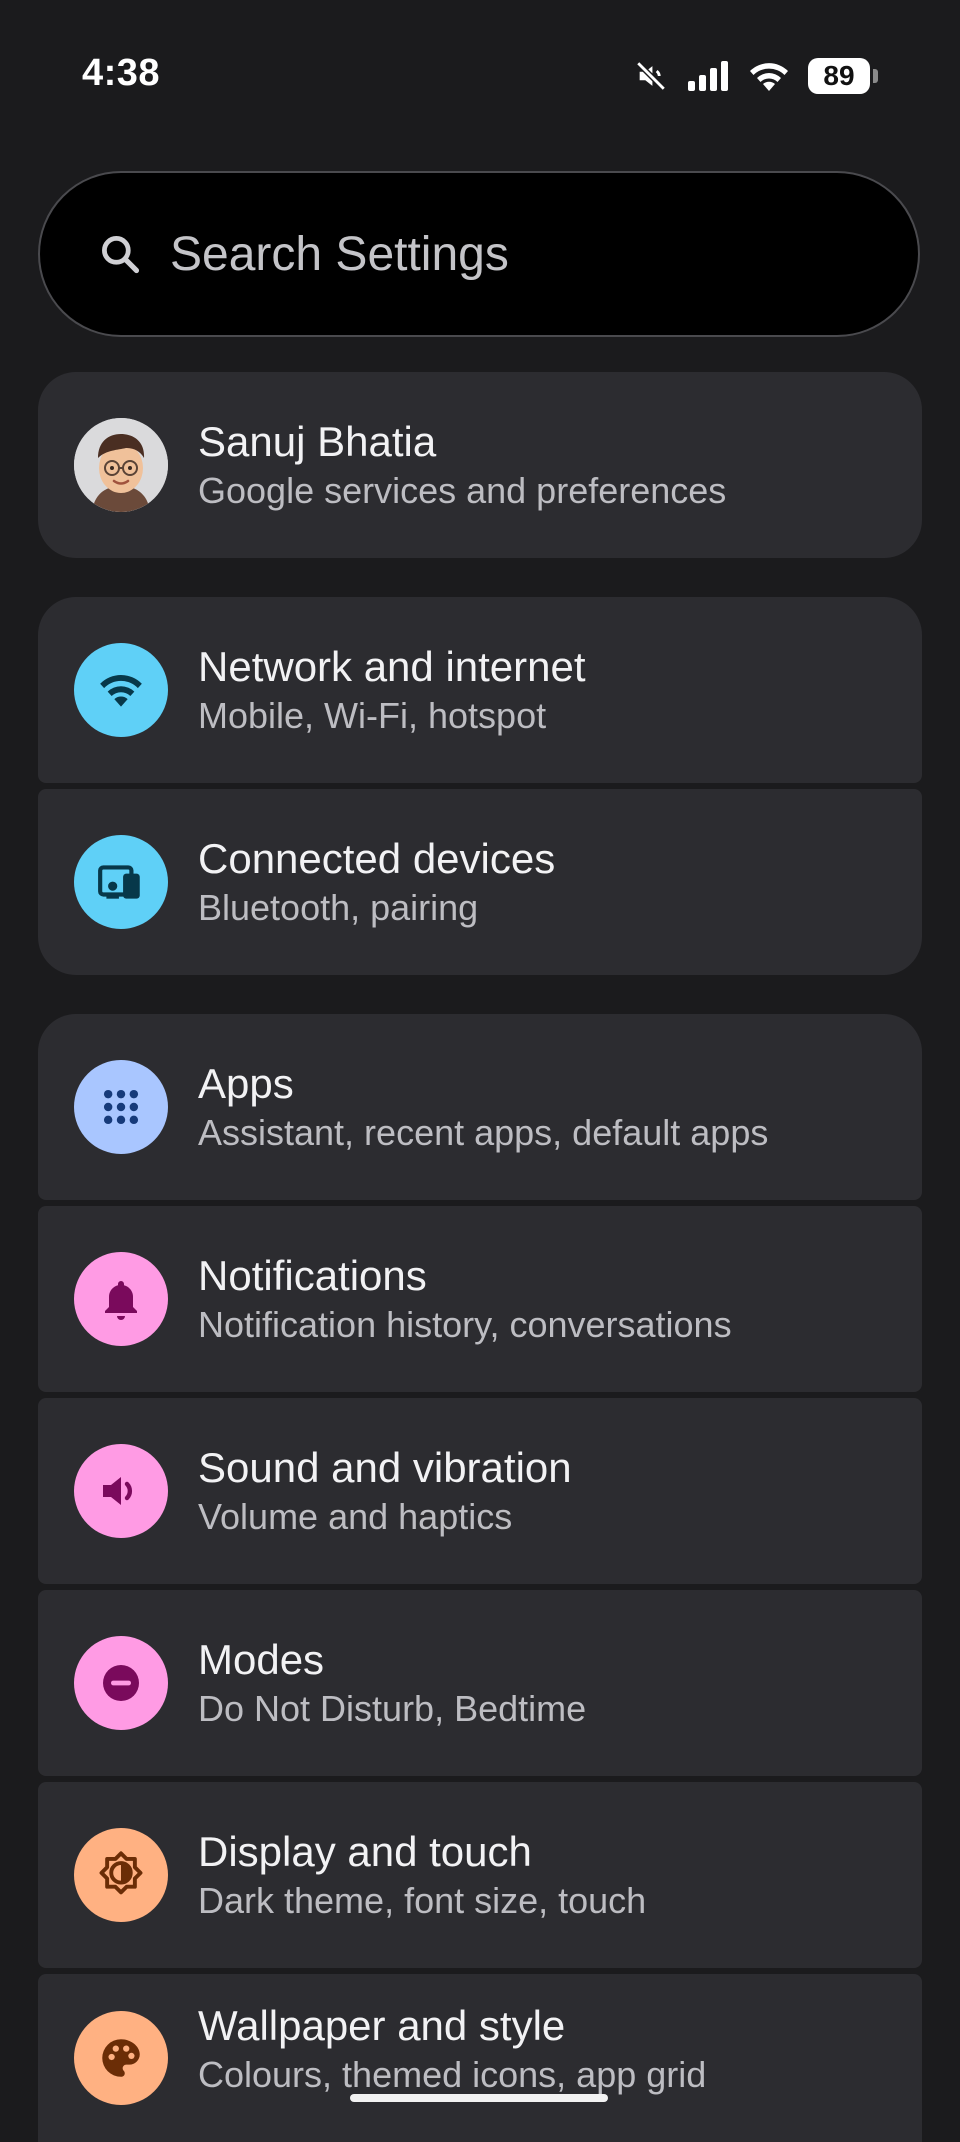 Image resolution: width=960 pixels, height=2142 pixels. Describe the element at coordinates (382, 2025) in the screenshot. I see `item-title: Wallpaper and style` at that location.